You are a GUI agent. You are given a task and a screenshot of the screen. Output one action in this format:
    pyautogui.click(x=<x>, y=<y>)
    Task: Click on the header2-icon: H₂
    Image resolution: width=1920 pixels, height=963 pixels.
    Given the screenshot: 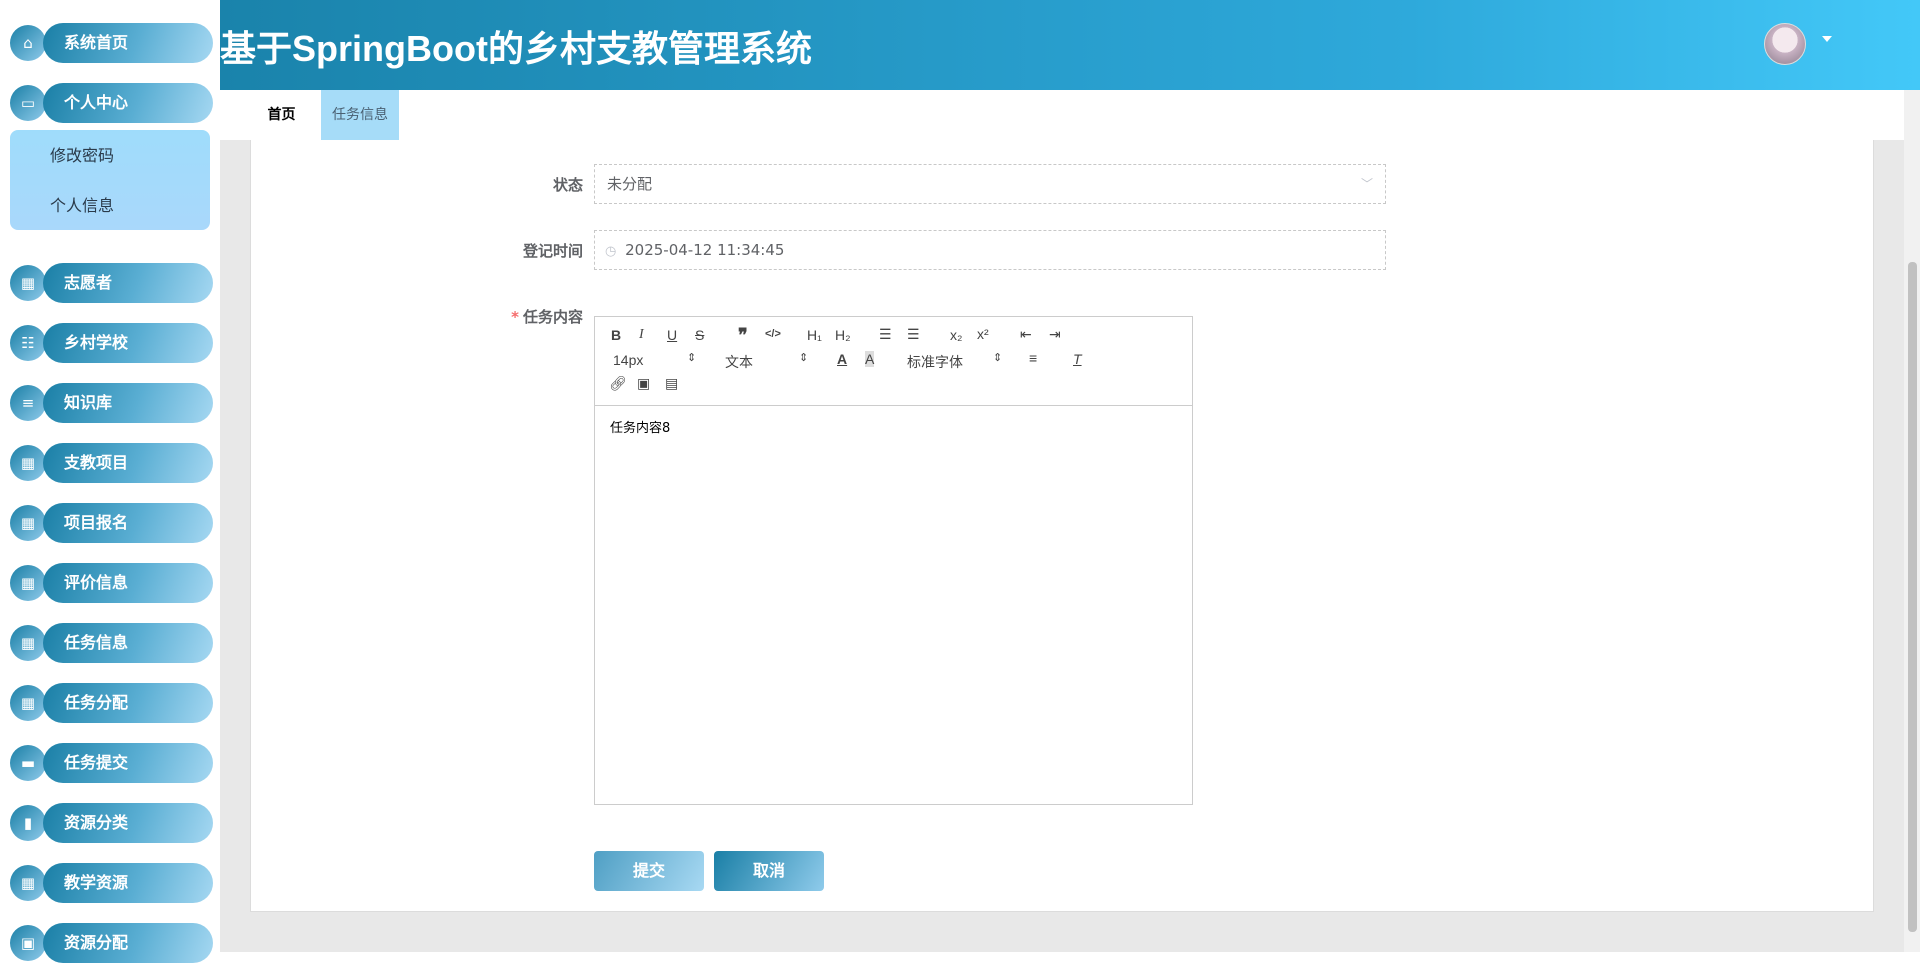 What is the action you would take?
    pyautogui.click(x=843, y=335)
    